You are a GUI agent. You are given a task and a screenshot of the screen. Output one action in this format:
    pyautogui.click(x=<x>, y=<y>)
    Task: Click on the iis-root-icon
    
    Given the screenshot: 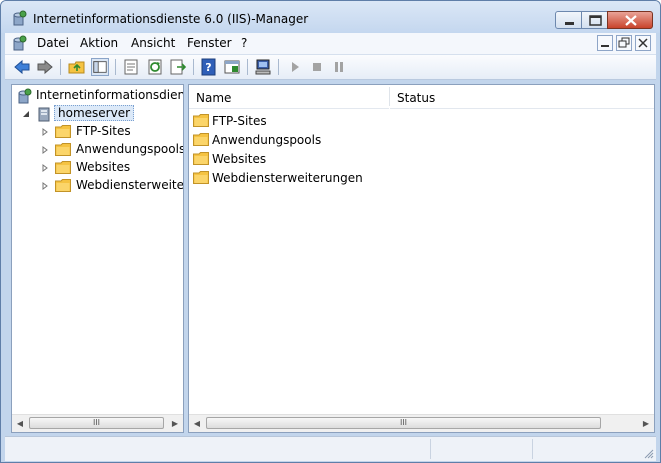 What is the action you would take?
    pyautogui.click(x=25, y=96)
    